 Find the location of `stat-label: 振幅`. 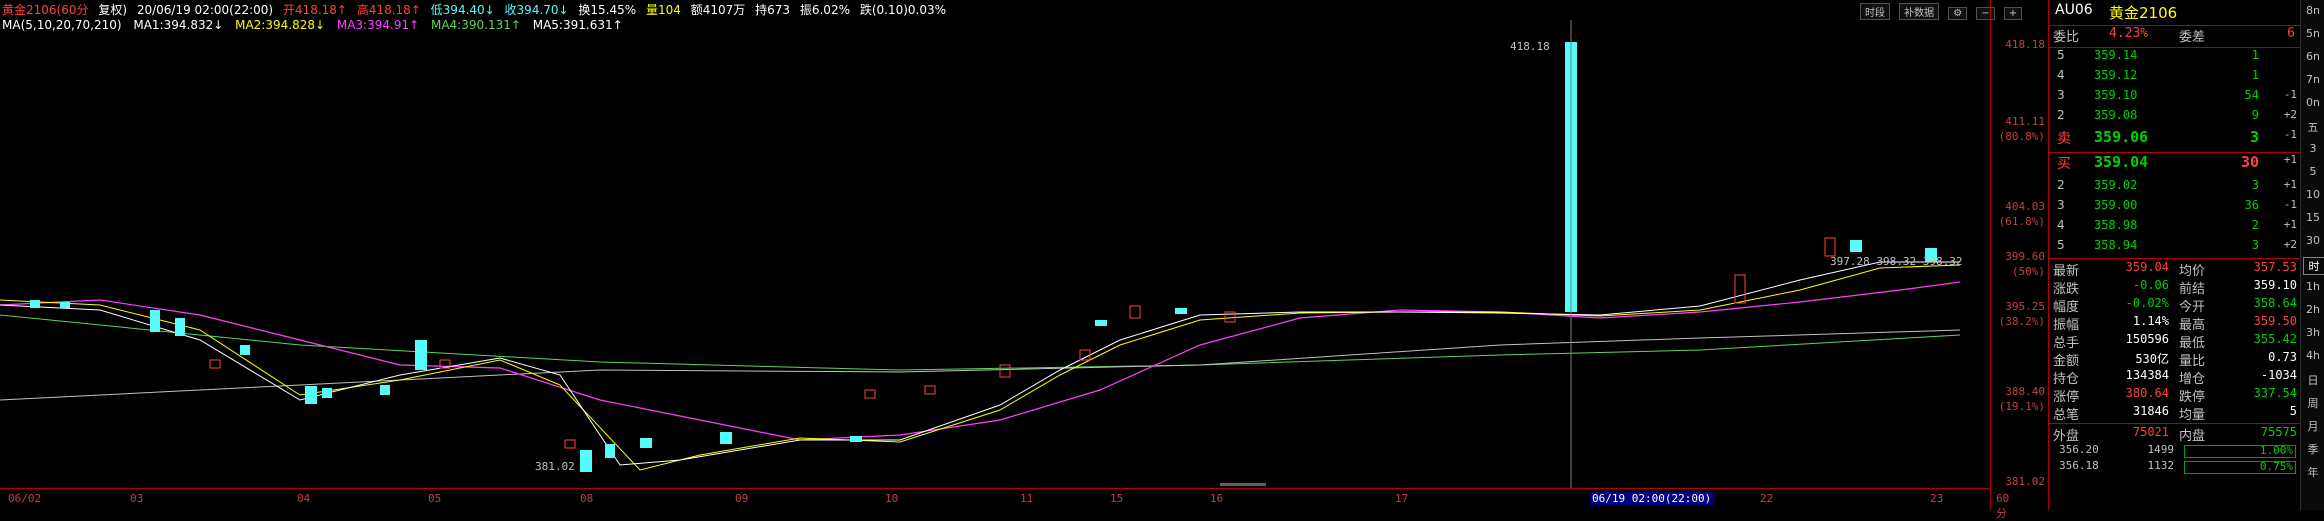

stat-label: 振幅 is located at coordinates (2066, 325).